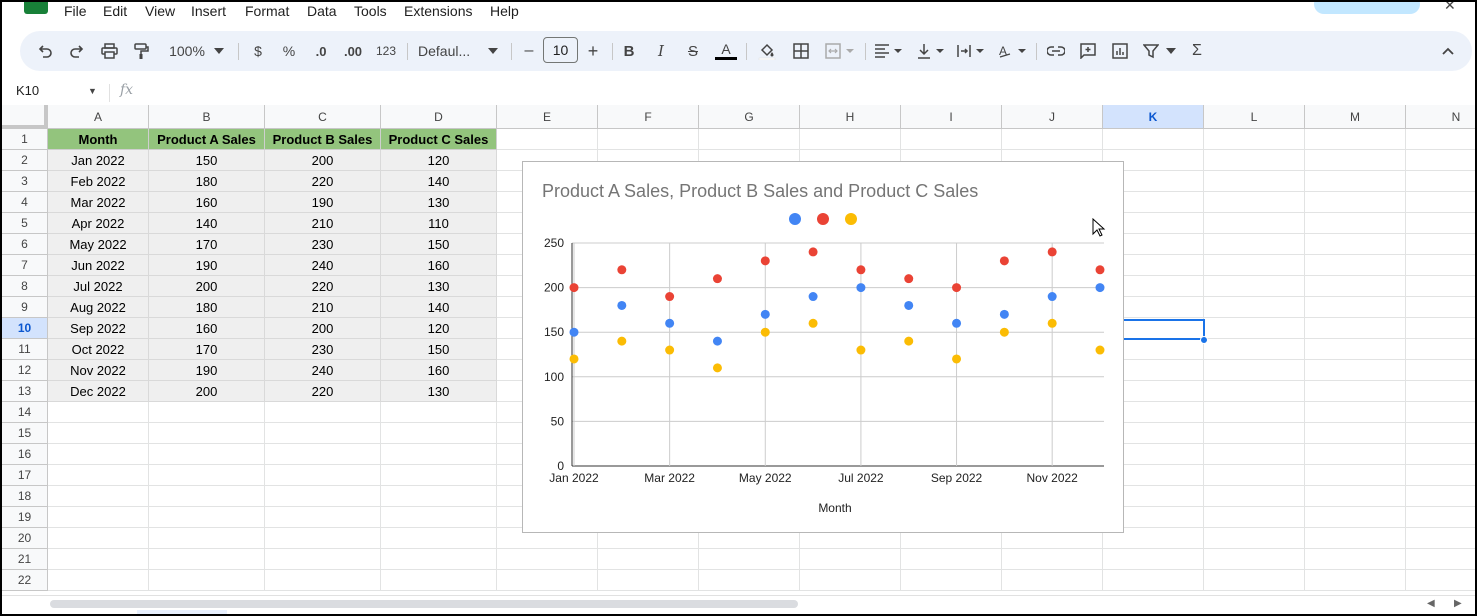  I want to click on table-cell: 220, so click(323, 286).